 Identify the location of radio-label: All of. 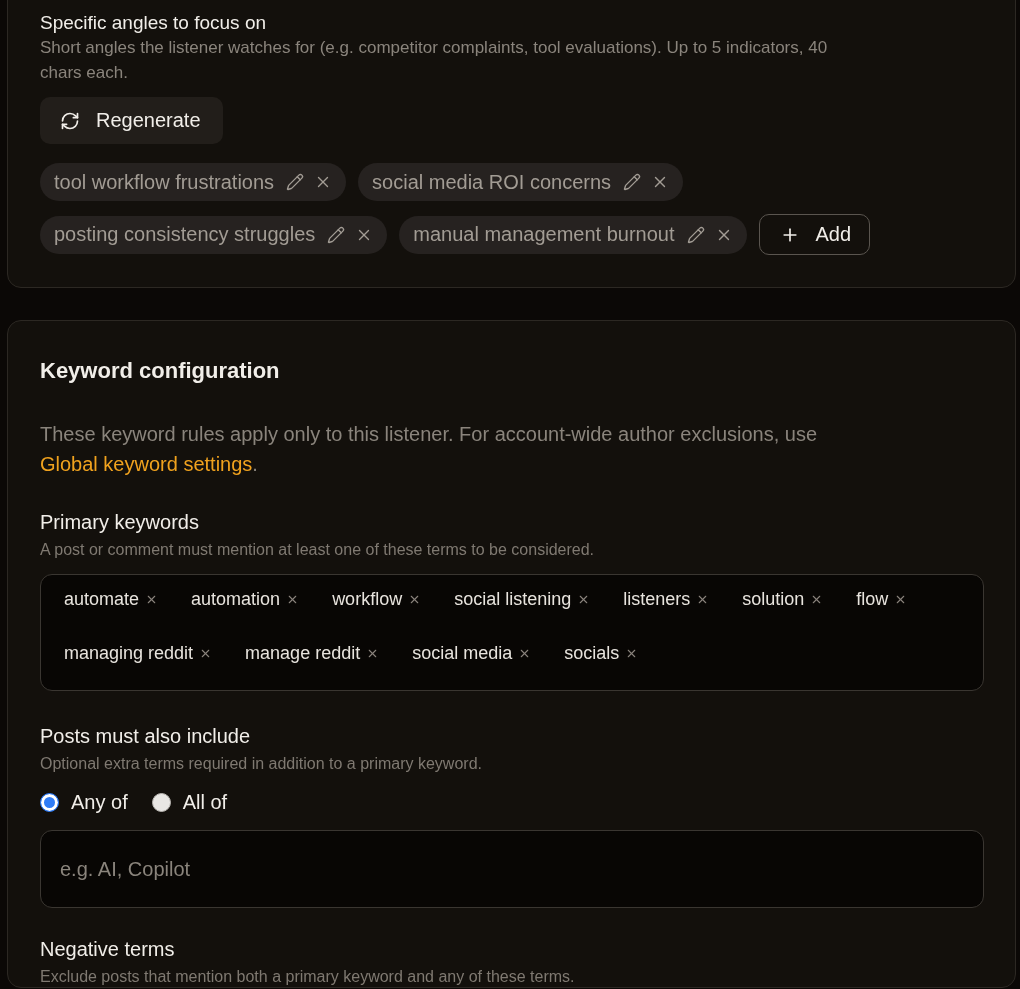
(205, 802).